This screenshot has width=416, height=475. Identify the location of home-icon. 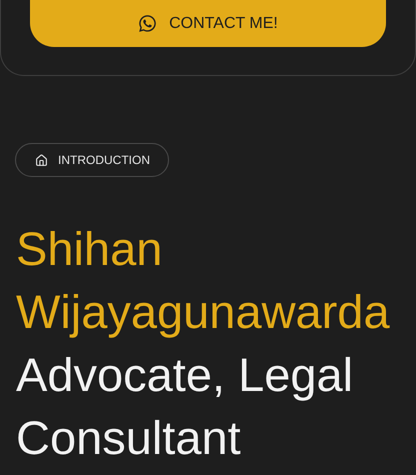
(41, 160).